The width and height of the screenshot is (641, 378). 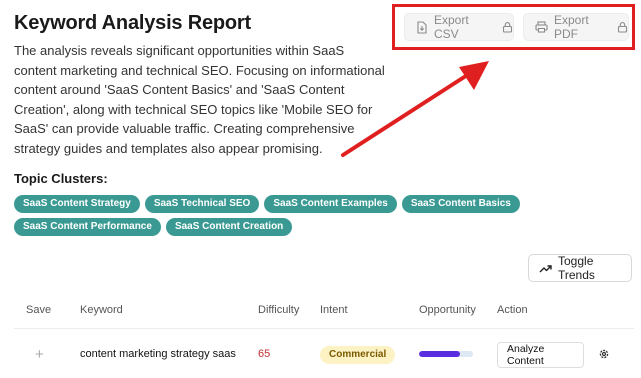 I want to click on topic-chip: SaaS Content Performance, so click(x=87, y=227).